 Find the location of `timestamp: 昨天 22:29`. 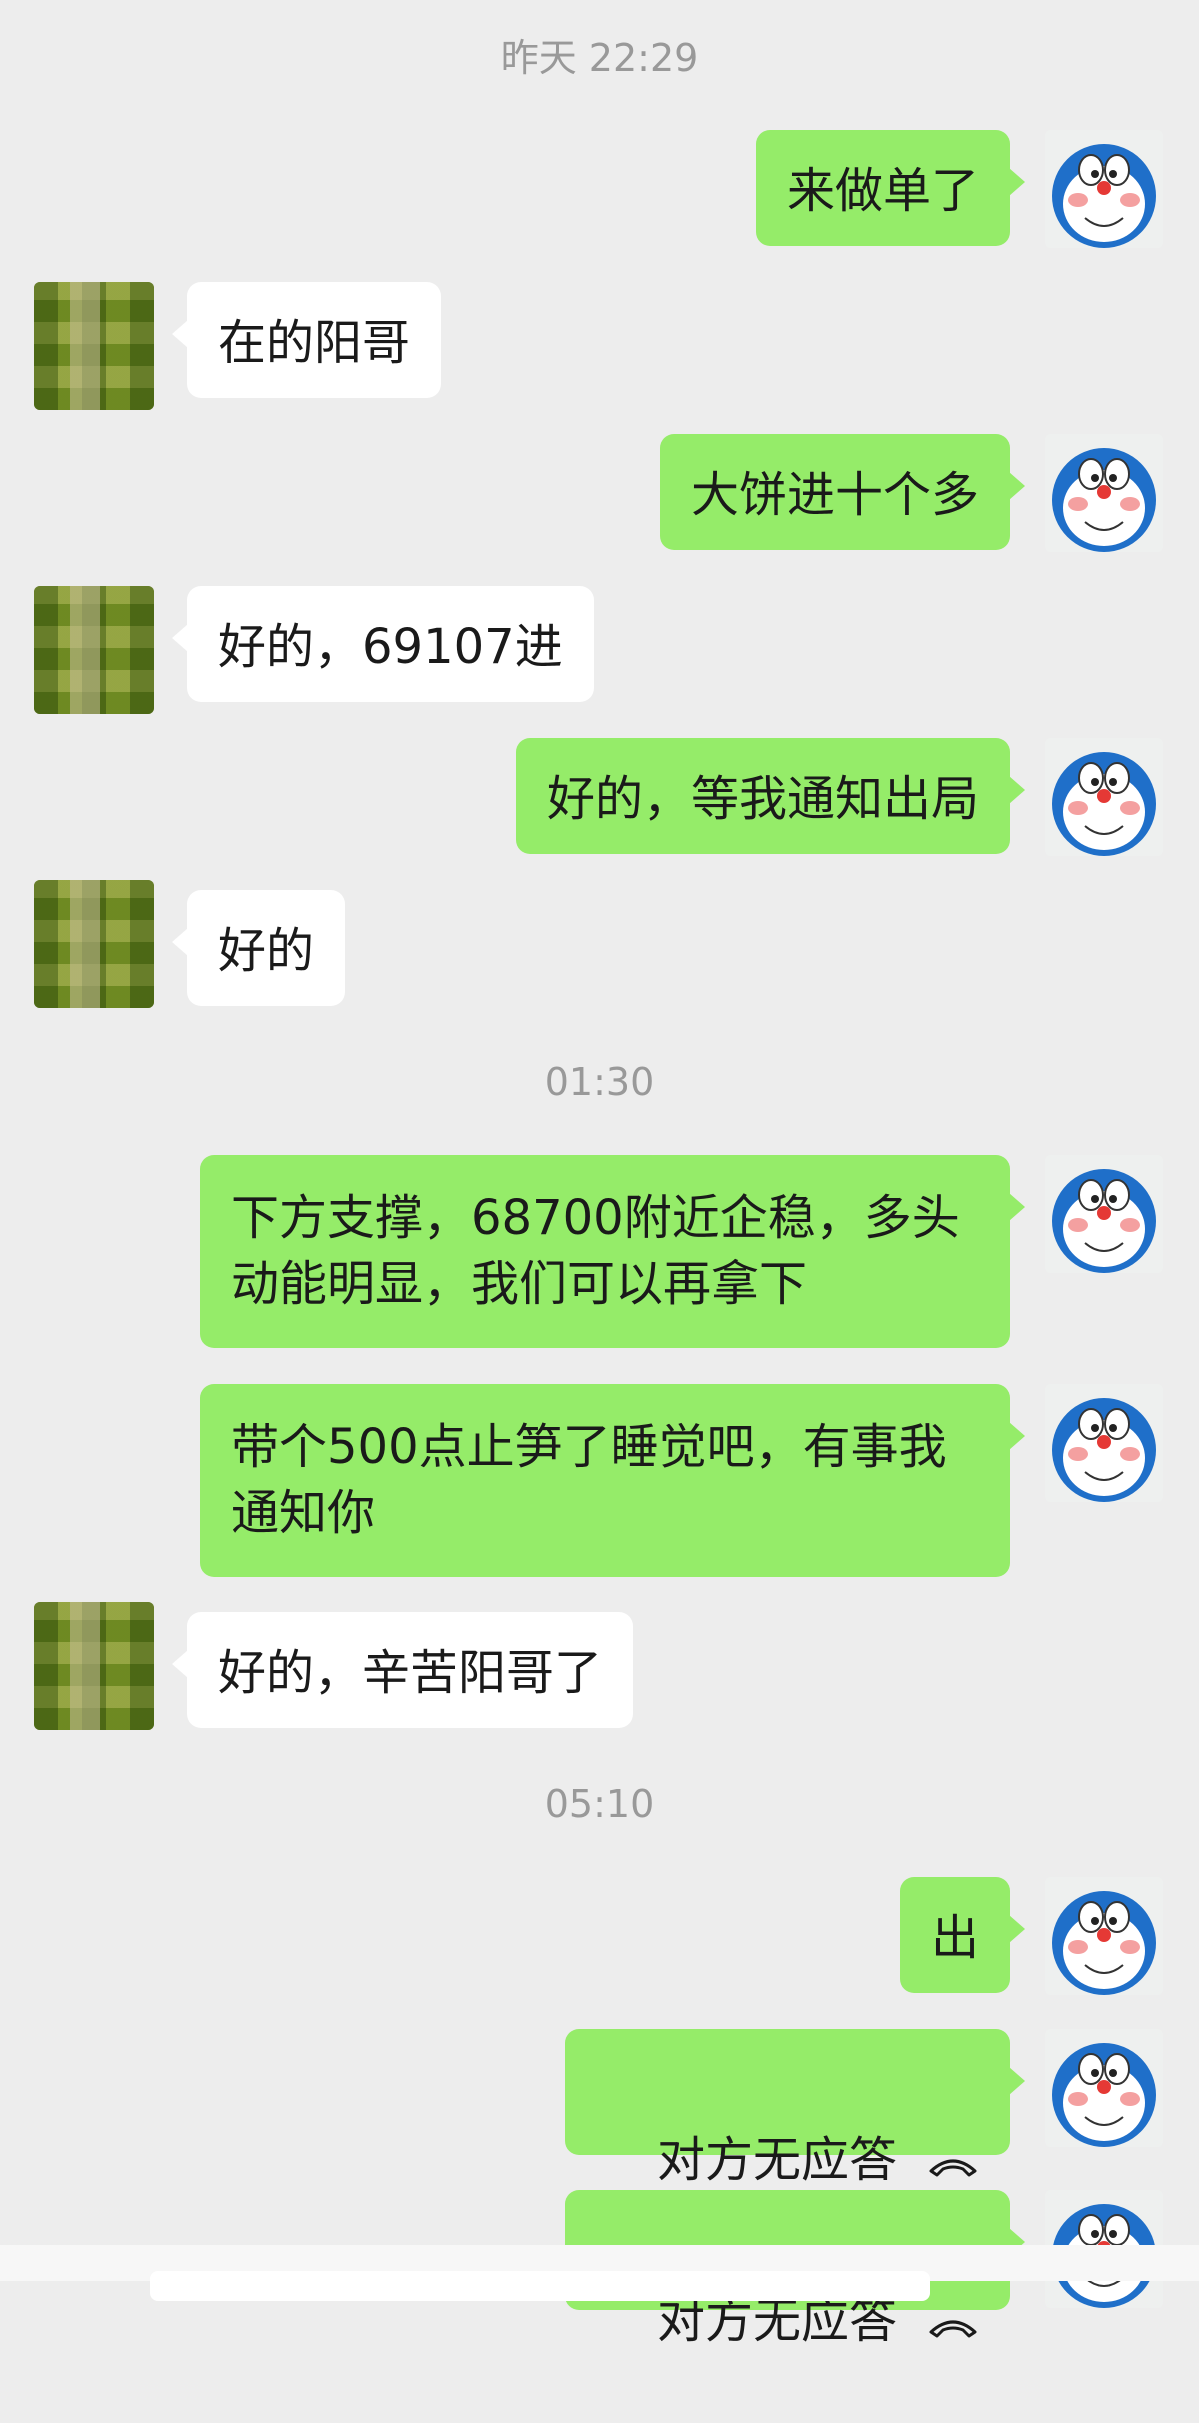

timestamp: 昨天 22:29 is located at coordinates (599, 58).